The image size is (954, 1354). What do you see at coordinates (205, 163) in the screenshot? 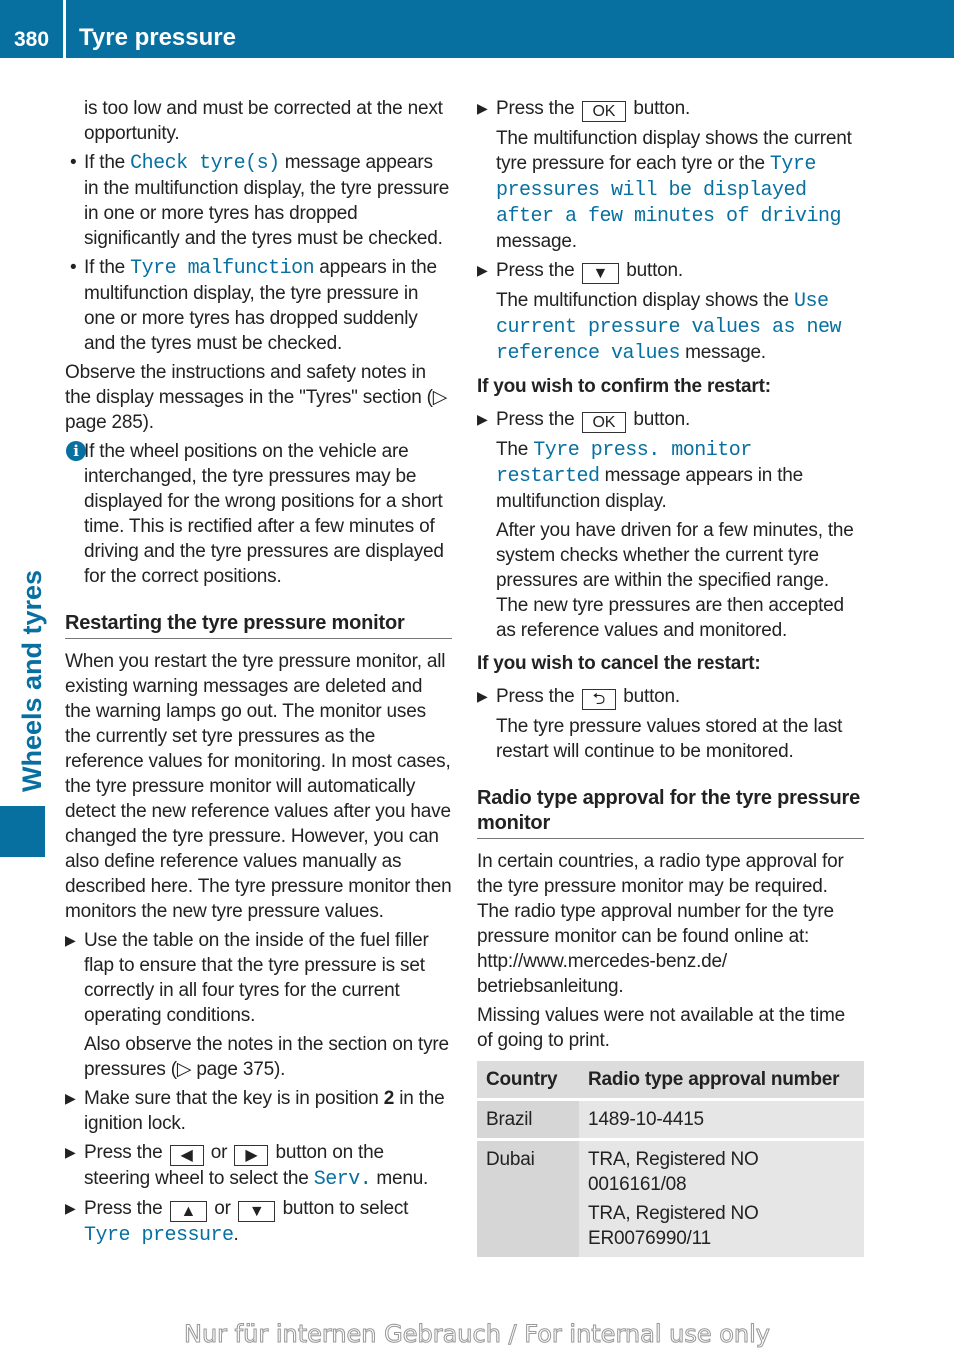
I see `display-message: Check tyre(s)` at bounding box center [205, 163].